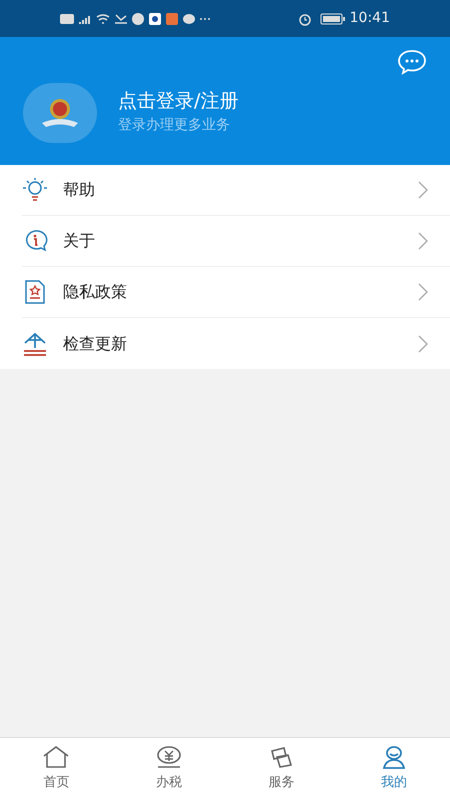 This screenshot has height=800, width=450. What do you see at coordinates (79, 241) in the screenshot?
I see `menu-label: 关于` at bounding box center [79, 241].